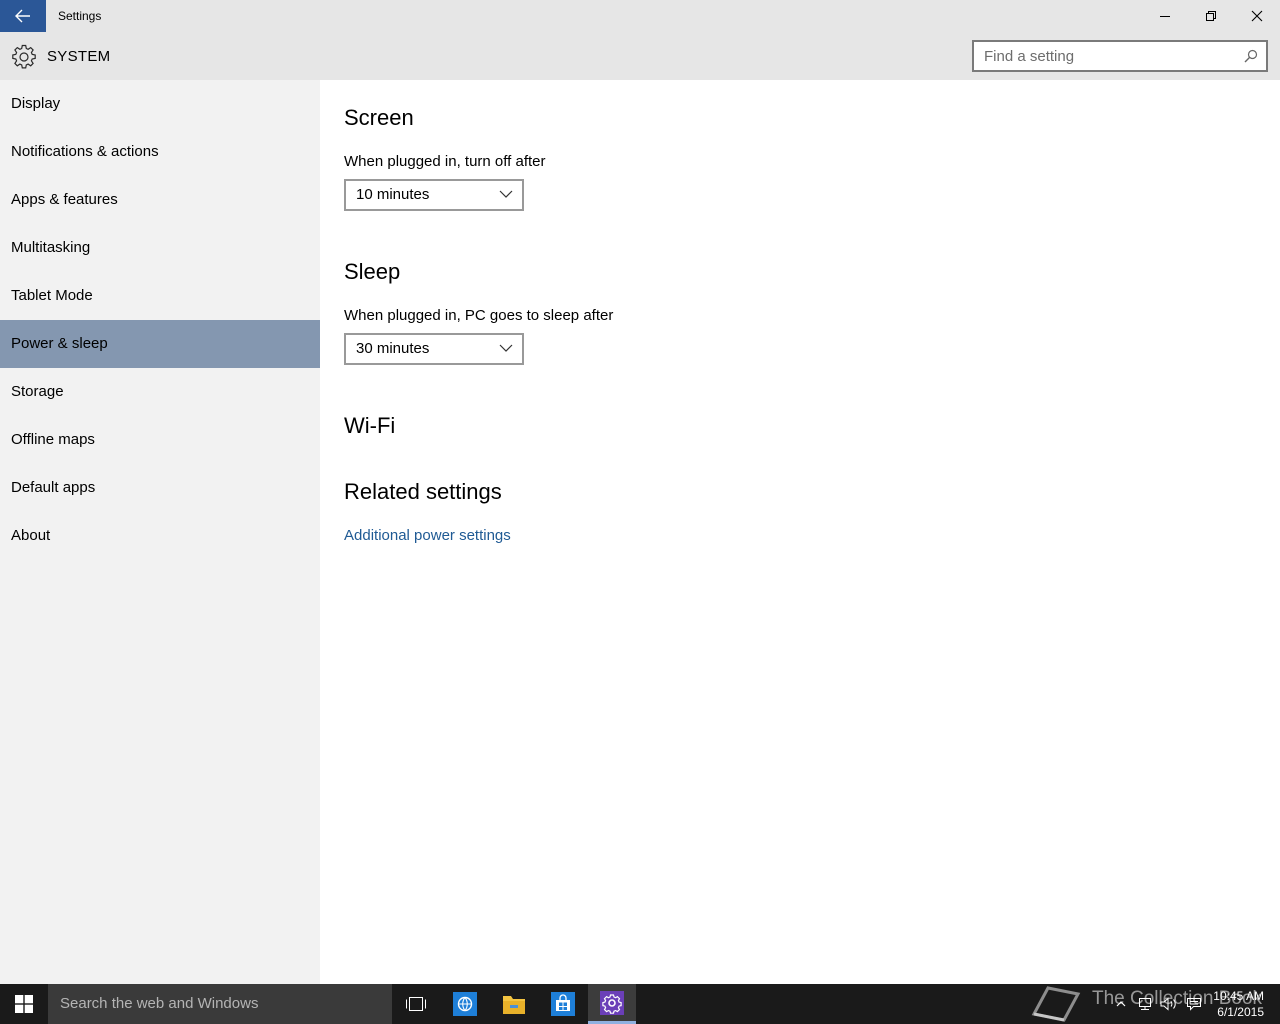 This screenshot has width=1280, height=1024. What do you see at coordinates (160, 344) in the screenshot?
I see `sidebar-item-power-sleep: Power & sleep` at bounding box center [160, 344].